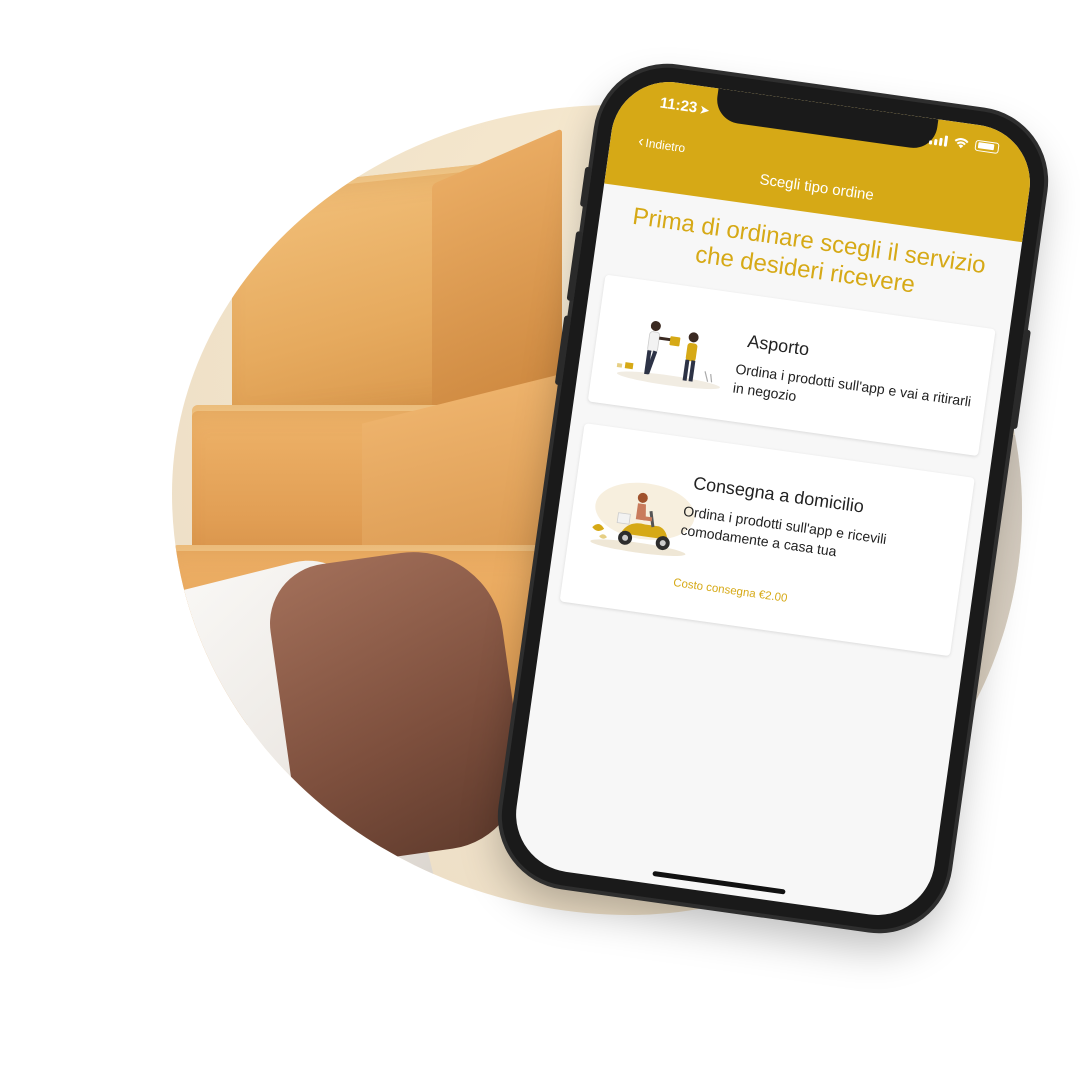  Describe the element at coordinates (704, 111) in the screenshot. I see `location-arrow-icon: ➤` at that location.